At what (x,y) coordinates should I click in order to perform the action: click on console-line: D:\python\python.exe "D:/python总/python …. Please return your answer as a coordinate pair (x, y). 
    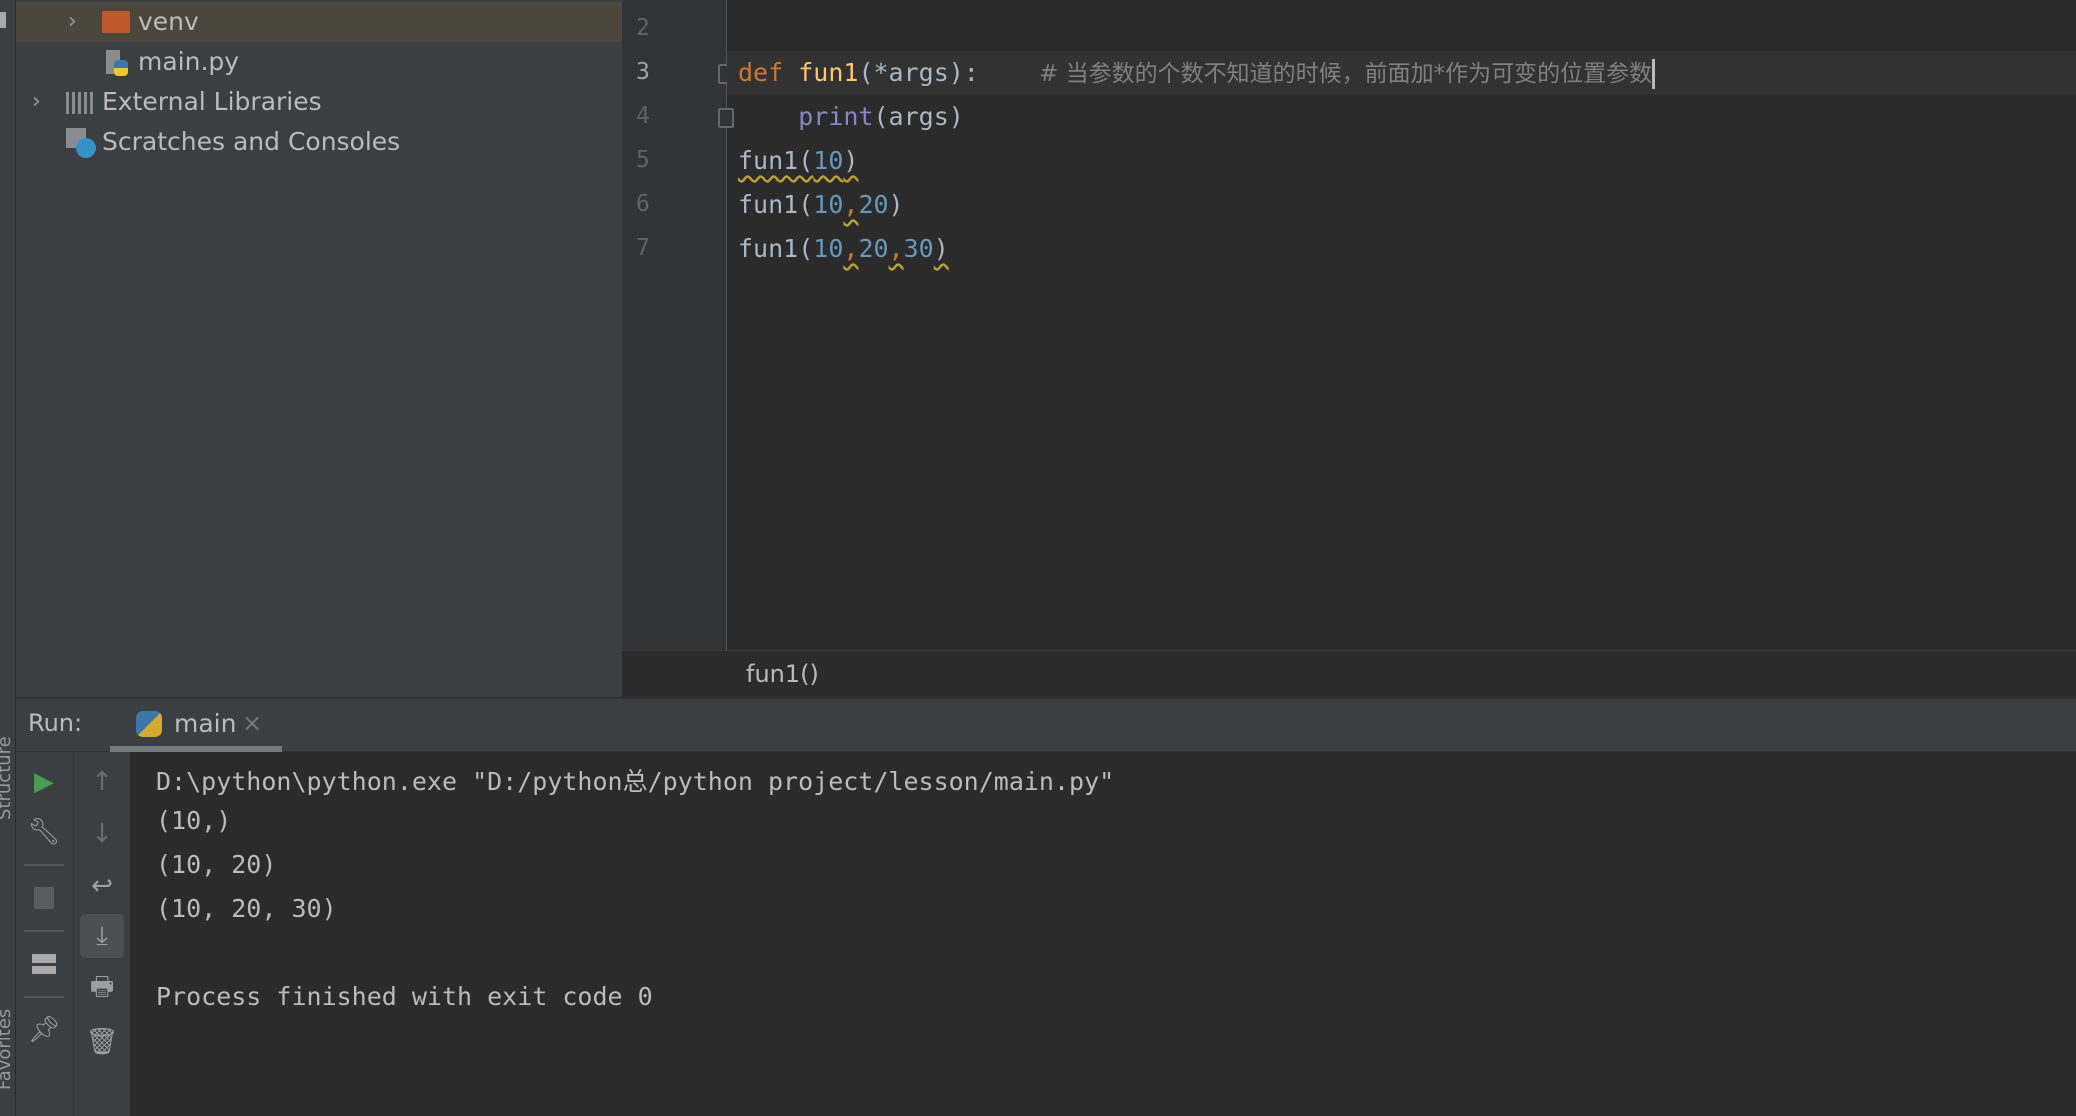
    Looking at the image, I should click on (635, 781).